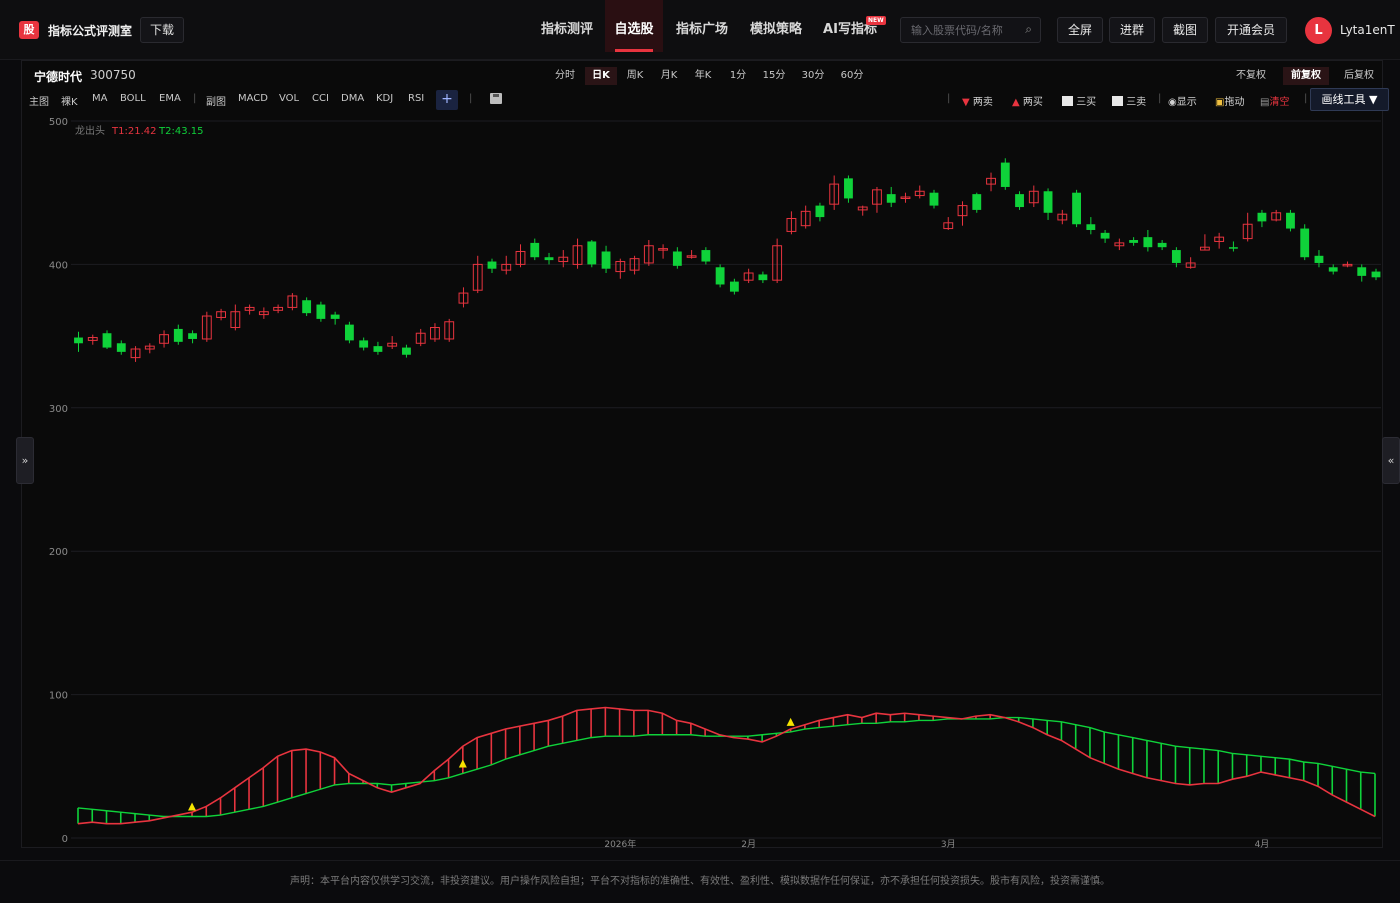 The image size is (1400, 903). I want to click on period-30min: 30分, so click(813, 76).